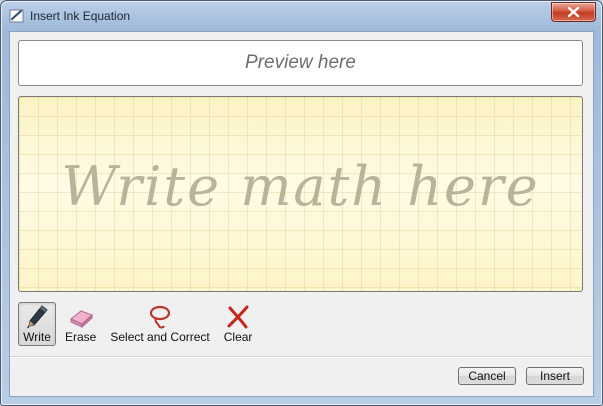 The height and width of the screenshot is (406, 603). What do you see at coordinates (238, 317) in the screenshot?
I see `clear-x-icon` at bounding box center [238, 317].